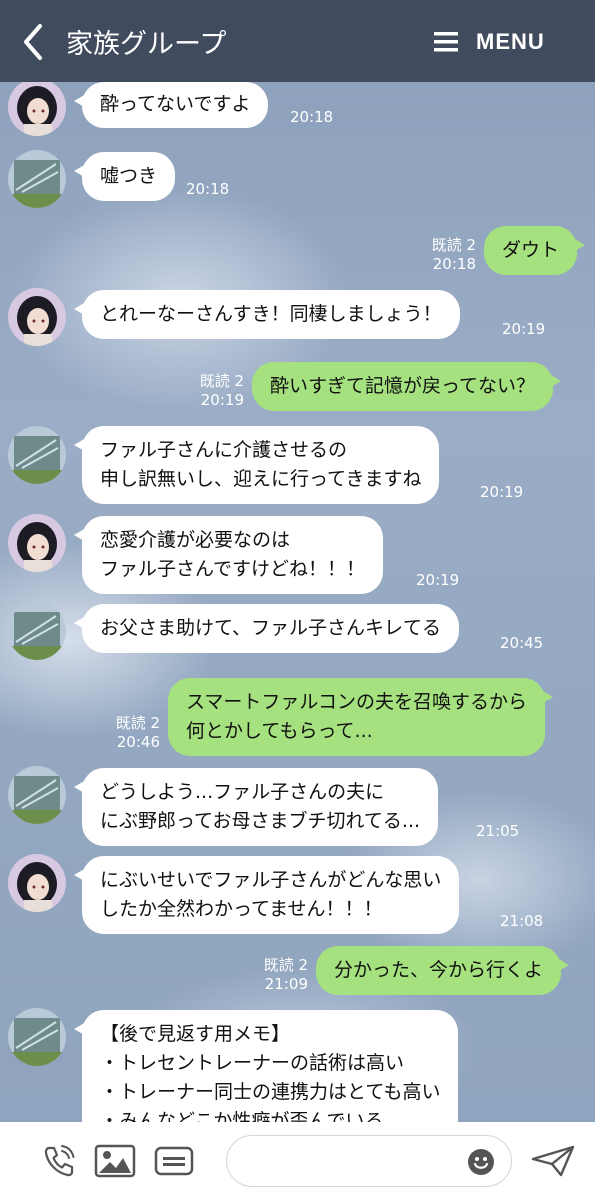 Image resolution: width=595 pixels, height=1200 pixels. I want to click on send-icon, so click(553, 1161).